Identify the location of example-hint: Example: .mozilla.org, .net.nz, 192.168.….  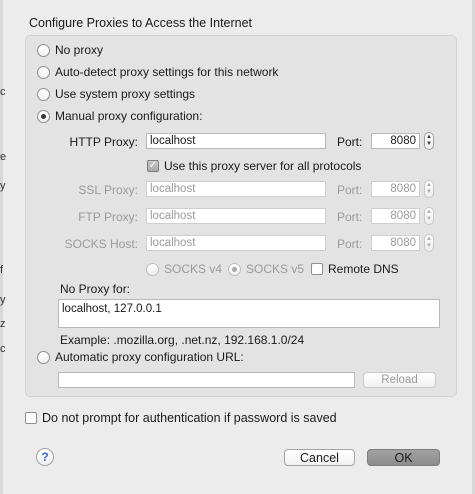
(182, 340).